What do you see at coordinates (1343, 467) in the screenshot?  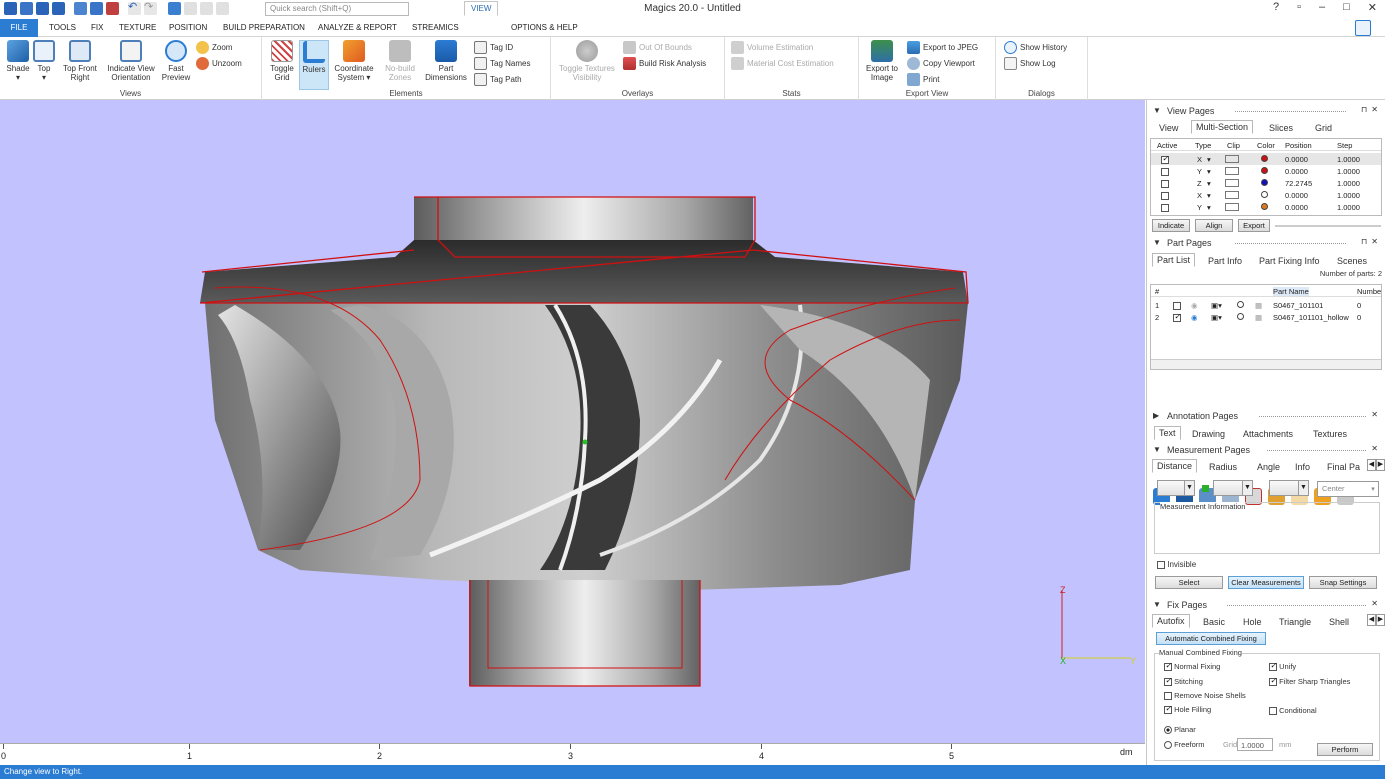 I see `tab-final-pa: Final Pa` at bounding box center [1343, 467].